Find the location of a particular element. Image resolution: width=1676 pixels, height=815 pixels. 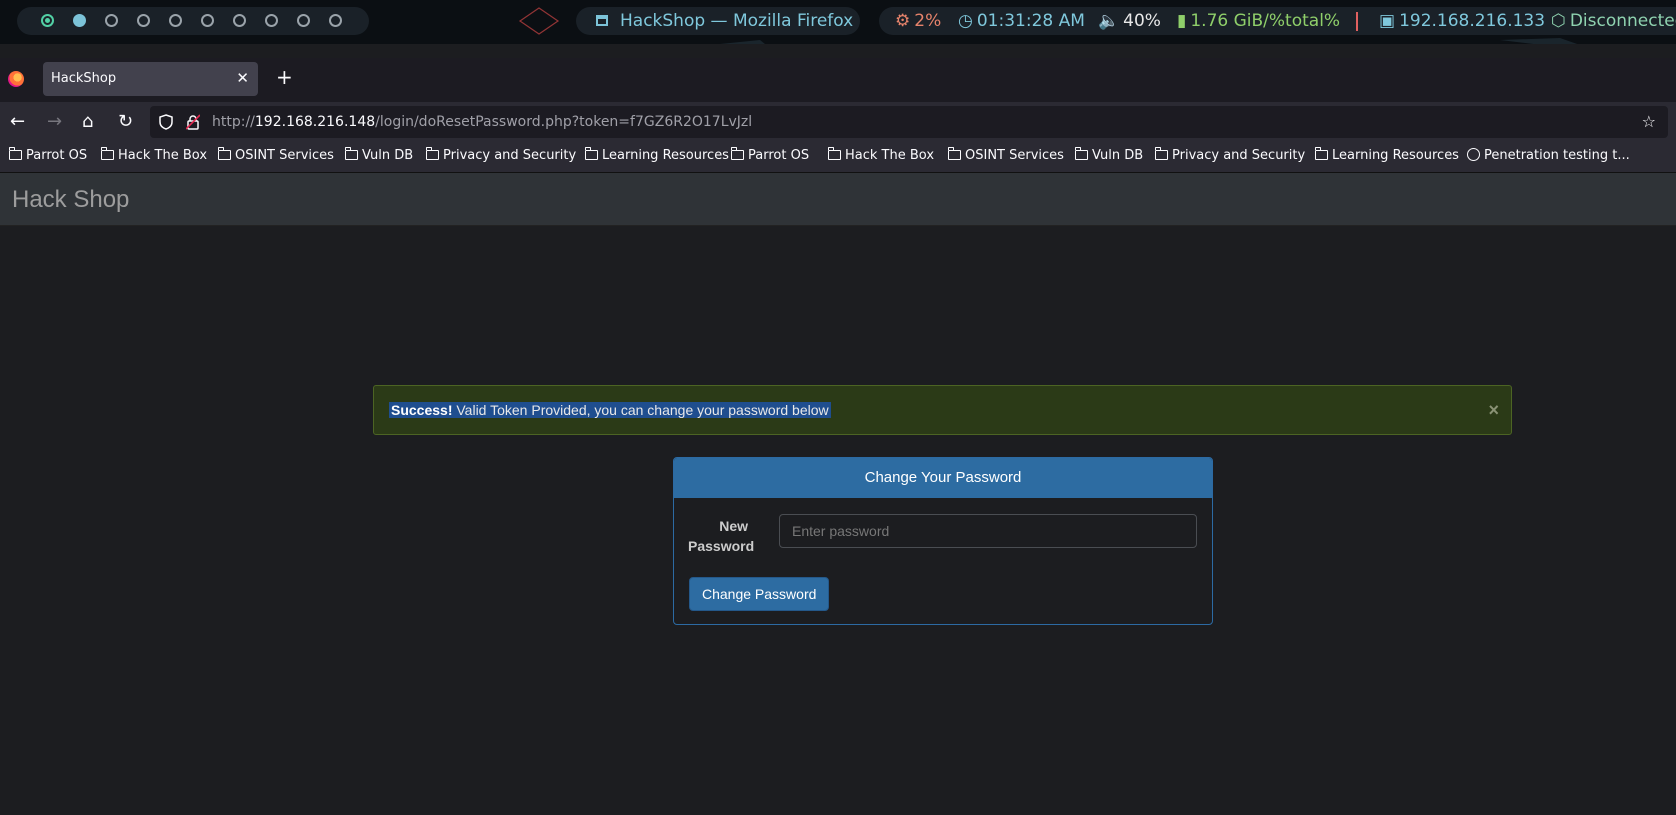

network-icon: ▣ is located at coordinates (1387, 21).